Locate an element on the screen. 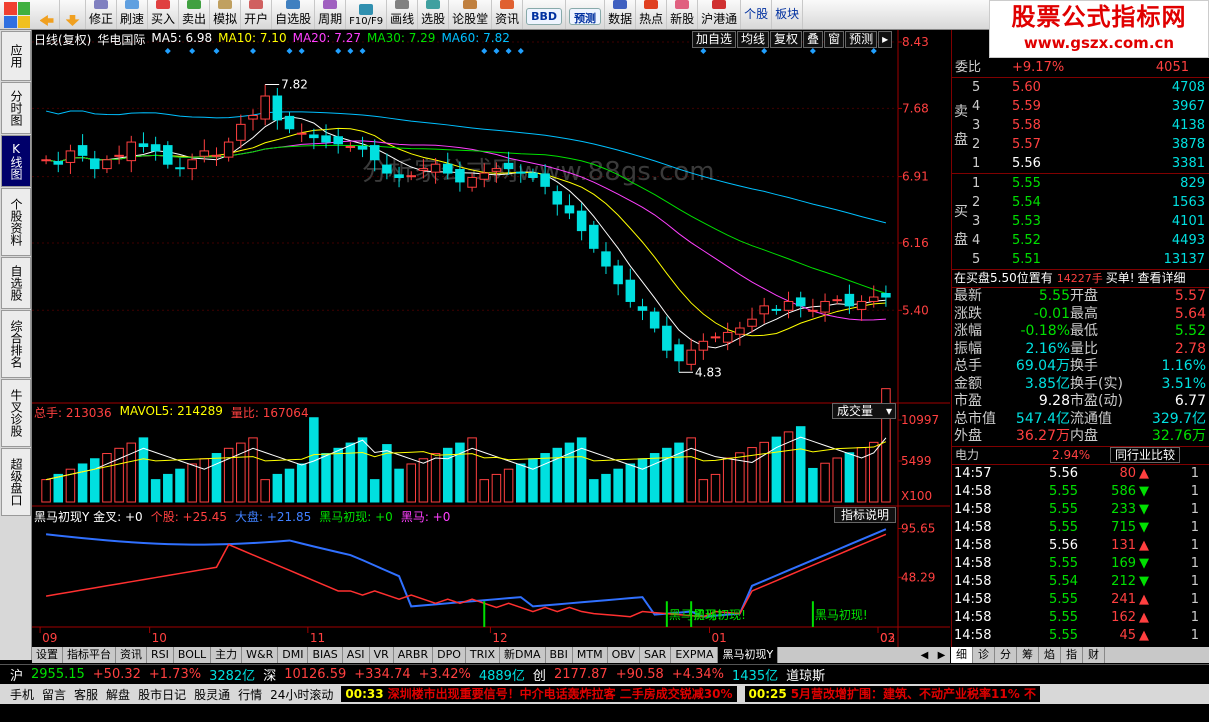 The image size is (1209, 722). data-button: 数据 is located at coordinates (621, 14).